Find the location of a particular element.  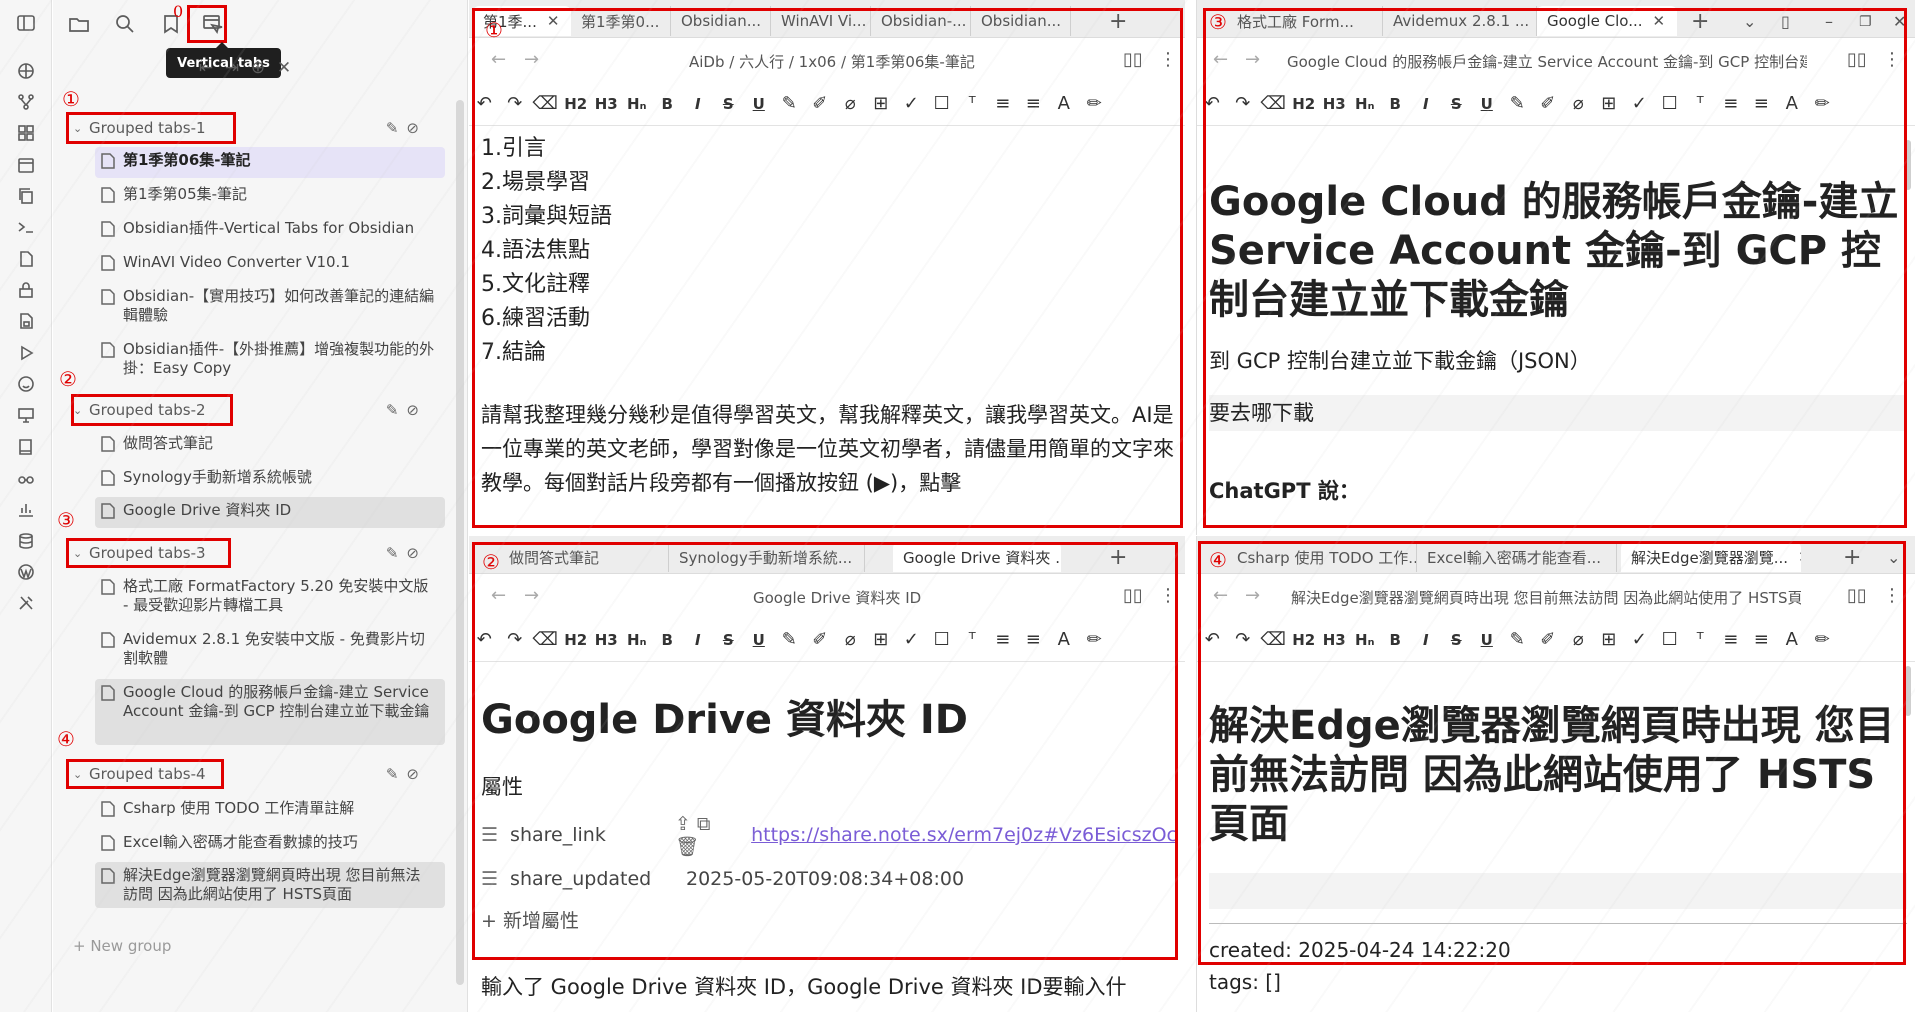

vertical-tabs-icon is located at coordinates (212, 24).